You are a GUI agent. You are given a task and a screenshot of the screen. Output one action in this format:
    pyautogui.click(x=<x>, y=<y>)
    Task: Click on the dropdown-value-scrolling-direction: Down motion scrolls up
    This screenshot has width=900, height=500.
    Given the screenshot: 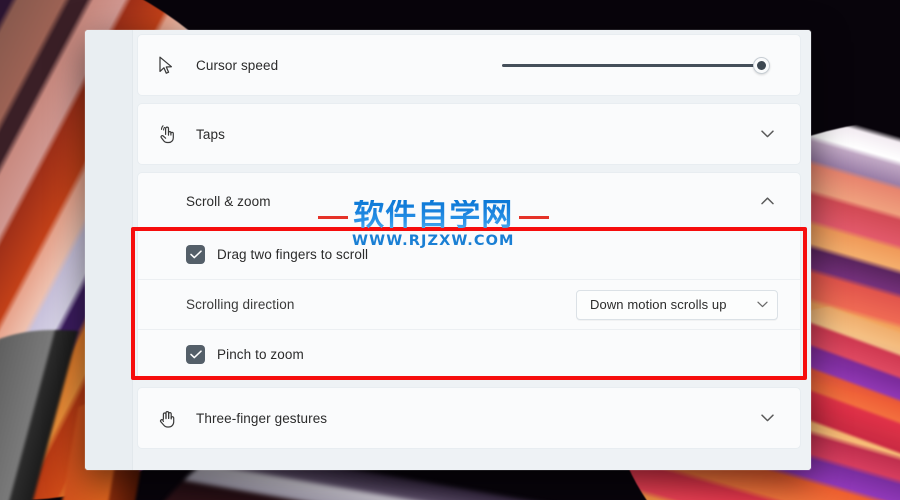 What is the action you would take?
    pyautogui.click(x=658, y=304)
    